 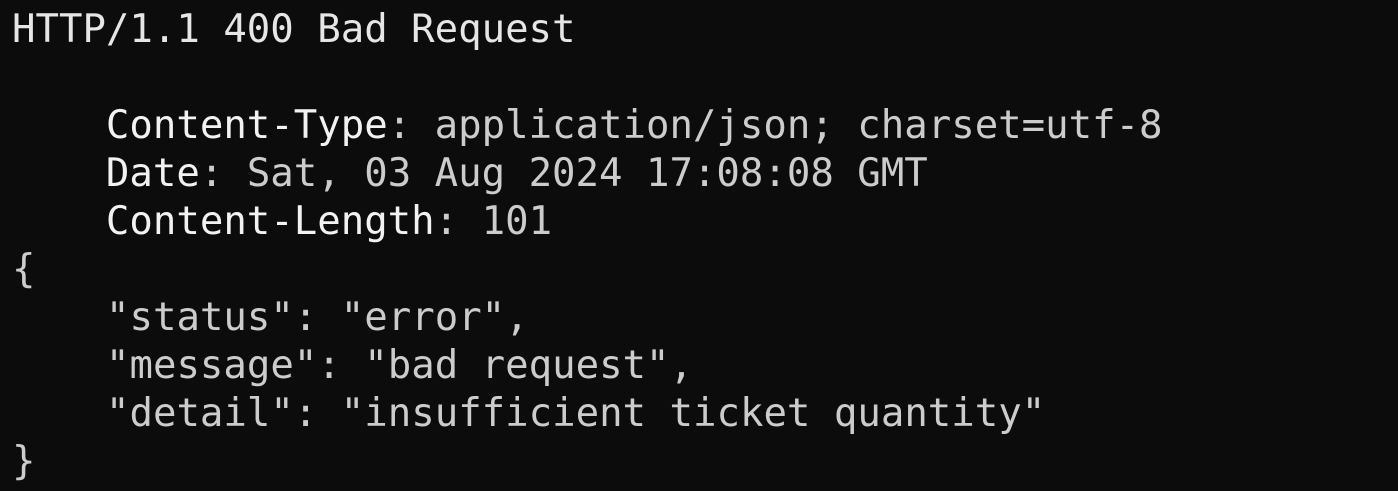 I want to click on json-line-status: "status": "error",, so click(x=270, y=318).